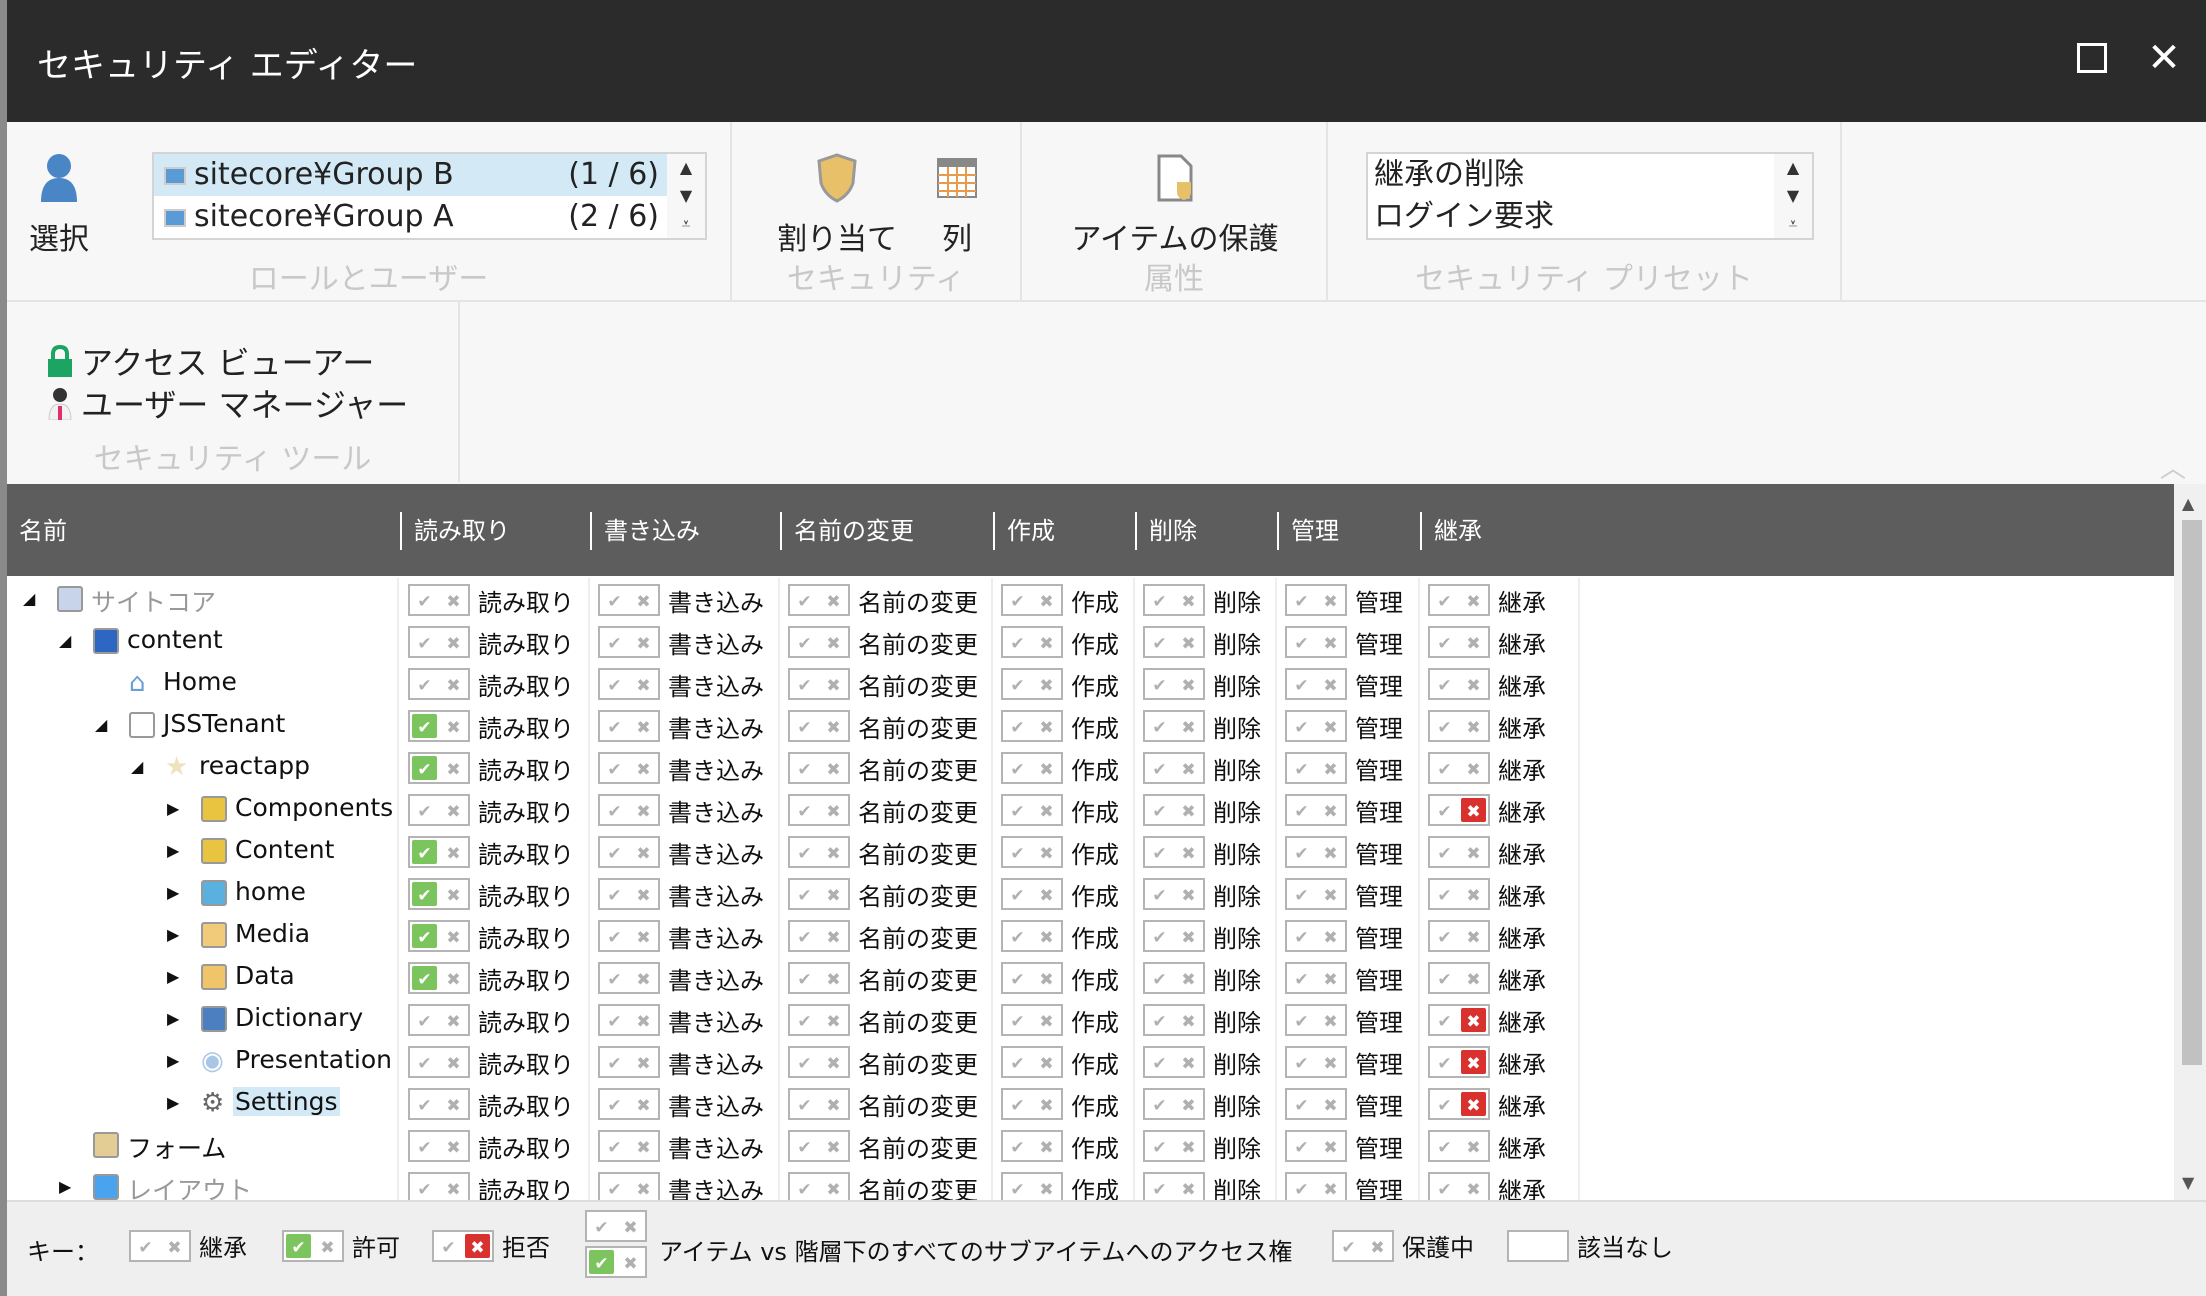 Image resolution: width=2206 pixels, height=1296 pixels. I want to click on collapse-ribbon-icon: ︿, so click(2173, 466).